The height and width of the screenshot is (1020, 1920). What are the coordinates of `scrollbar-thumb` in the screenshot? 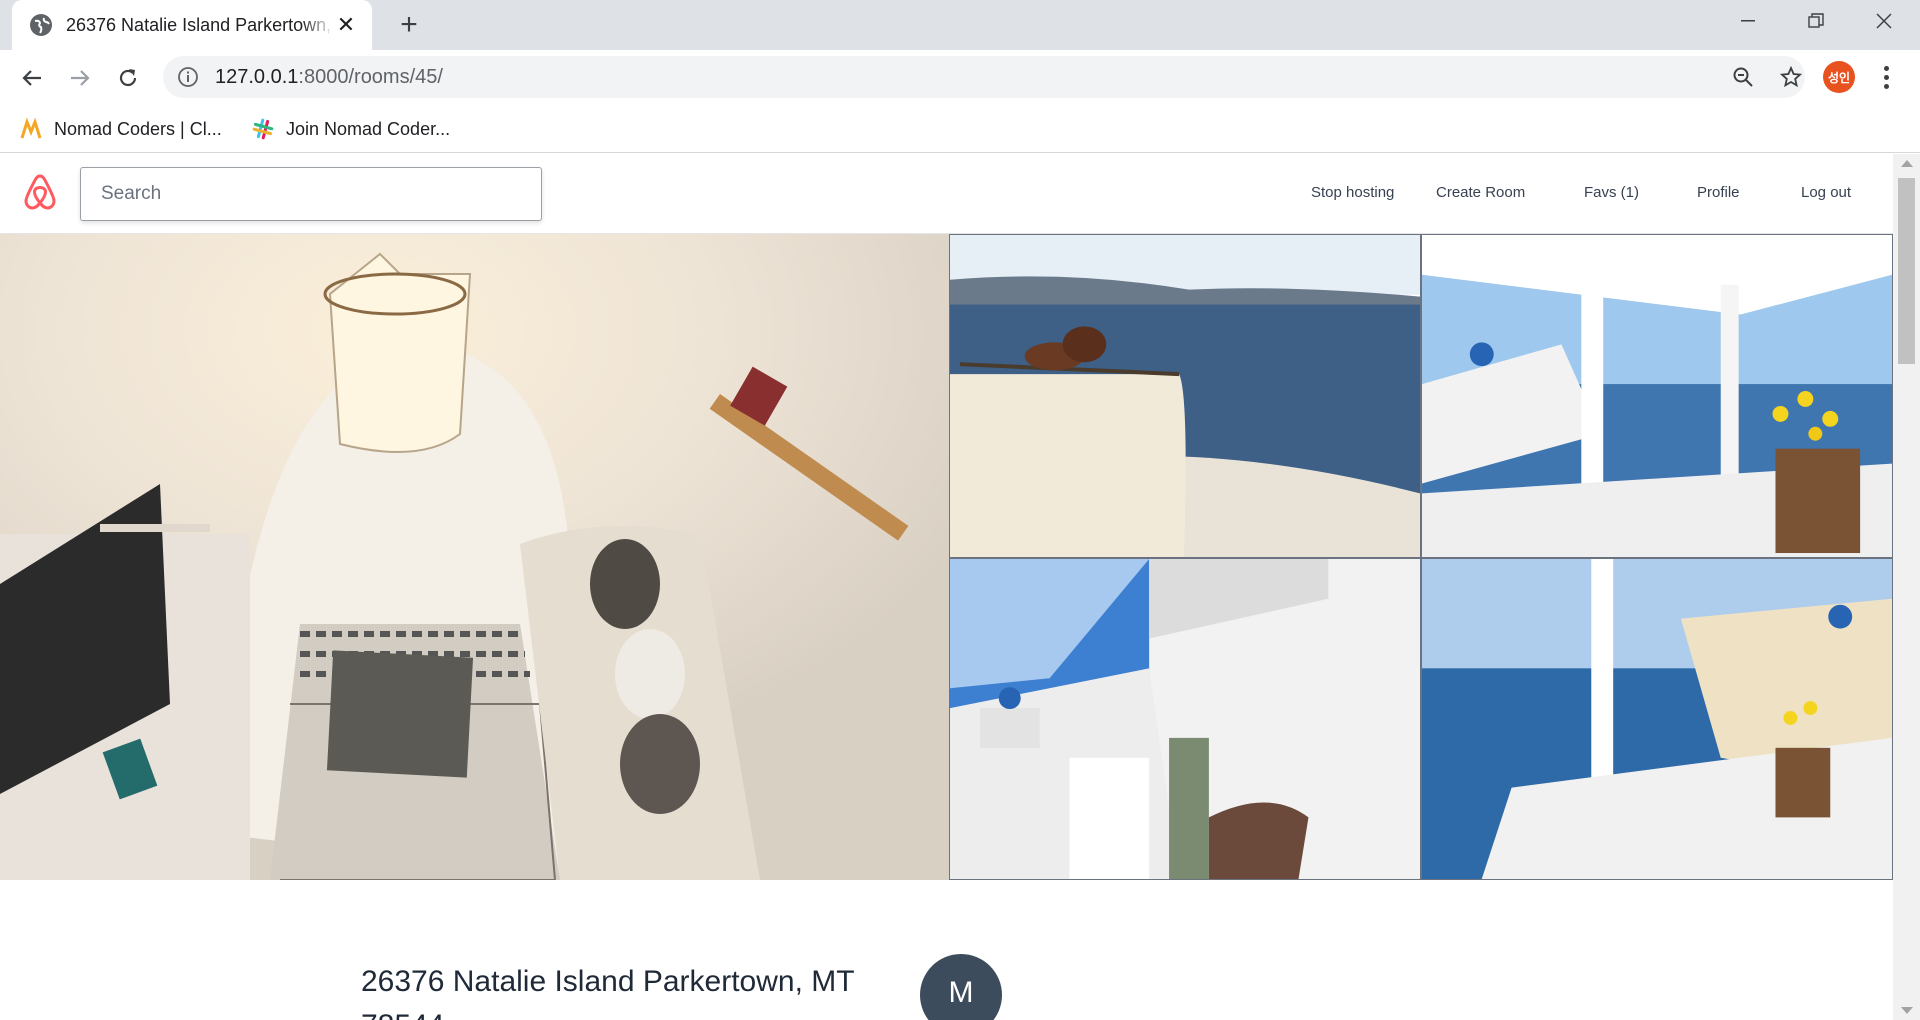 It's located at (1906, 271).